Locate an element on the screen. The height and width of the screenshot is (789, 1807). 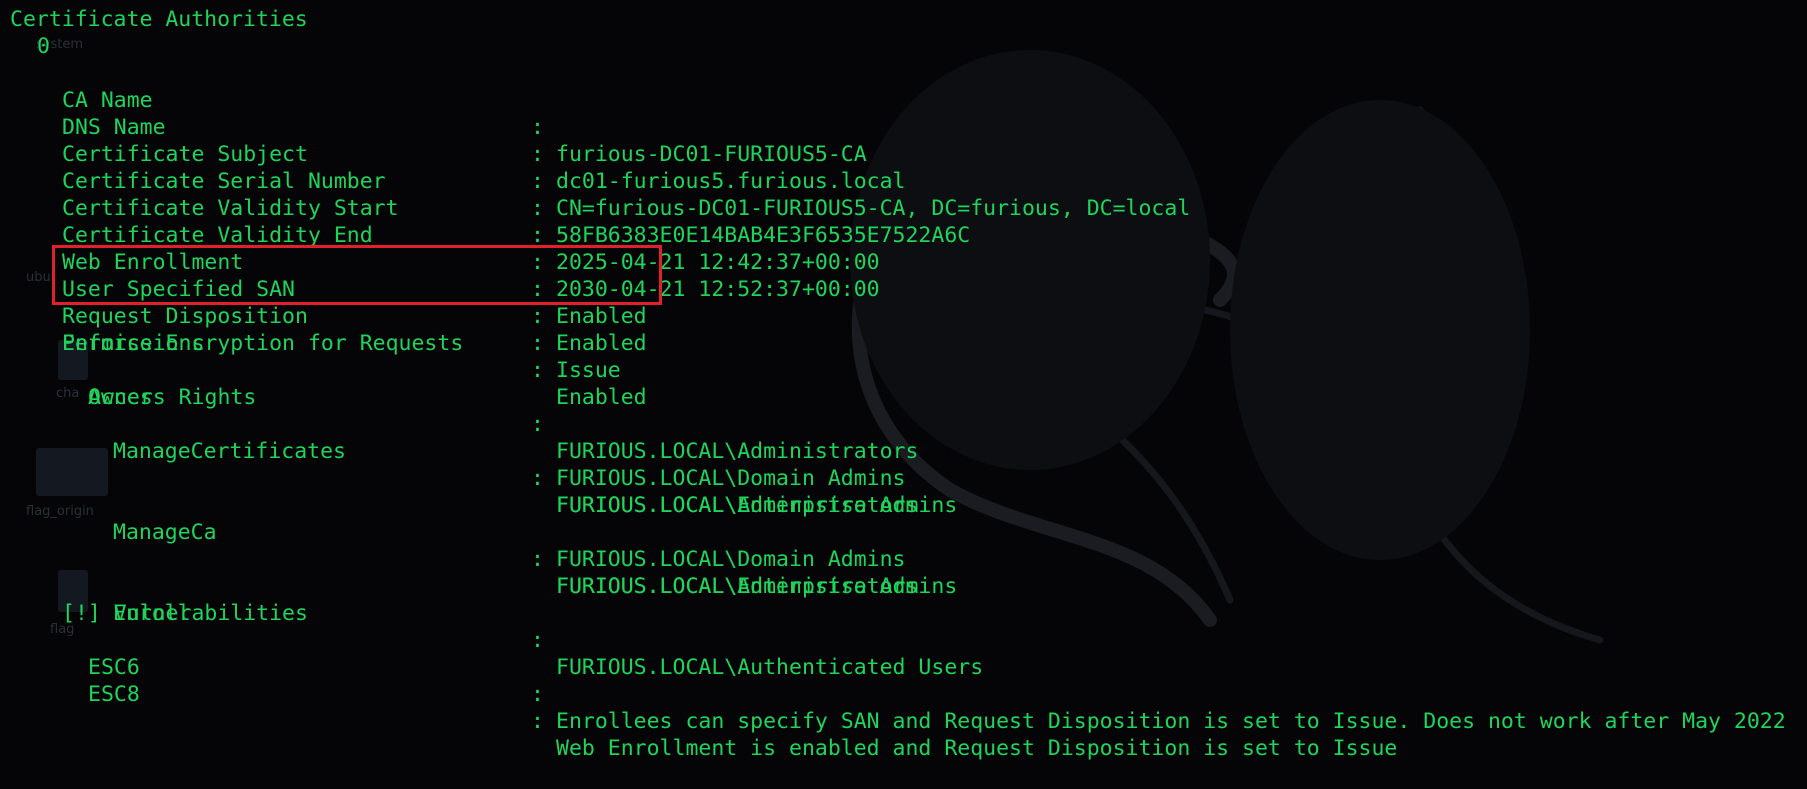
manage-ca-row: ManageCa : FURIOUS.LOCAL\Administrators is located at coordinates (903, 545).